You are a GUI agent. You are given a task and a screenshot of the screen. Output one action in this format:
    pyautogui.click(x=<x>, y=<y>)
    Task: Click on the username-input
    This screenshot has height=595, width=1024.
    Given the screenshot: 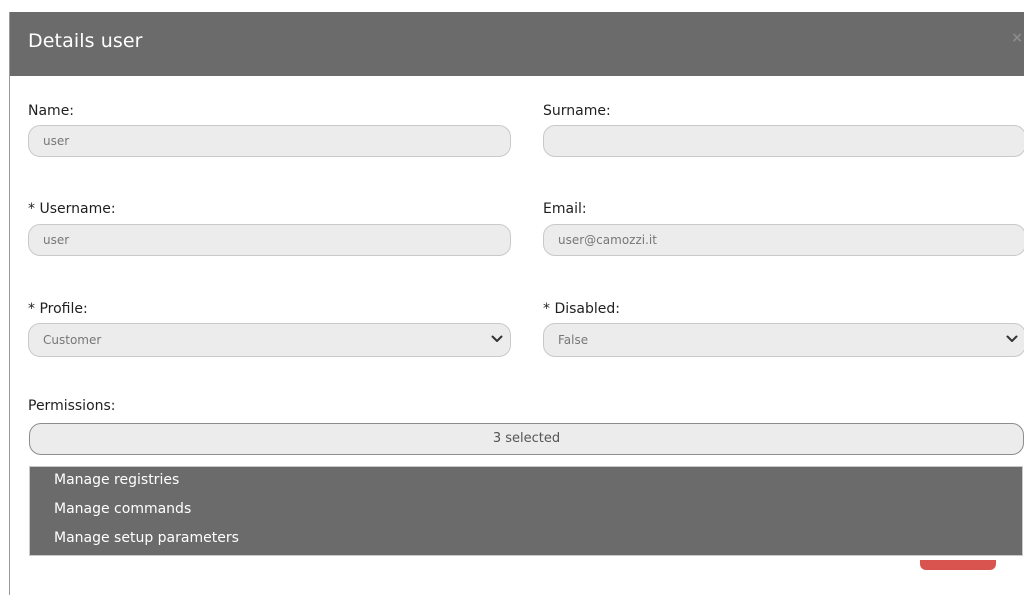 What is the action you would take?
    pyautogui.click(x=269, y=240)
    